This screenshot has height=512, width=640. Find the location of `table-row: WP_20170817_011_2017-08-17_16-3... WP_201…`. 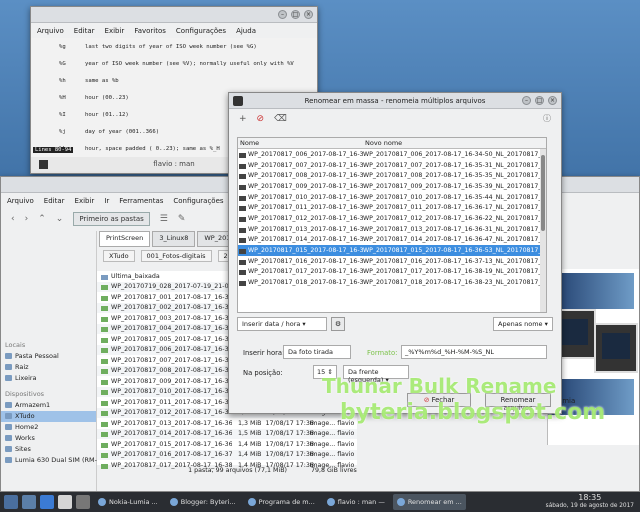

table-row: WP_20170817_011_2017-08-17_16-3... WP_201… is located at coordinates (392, 207).